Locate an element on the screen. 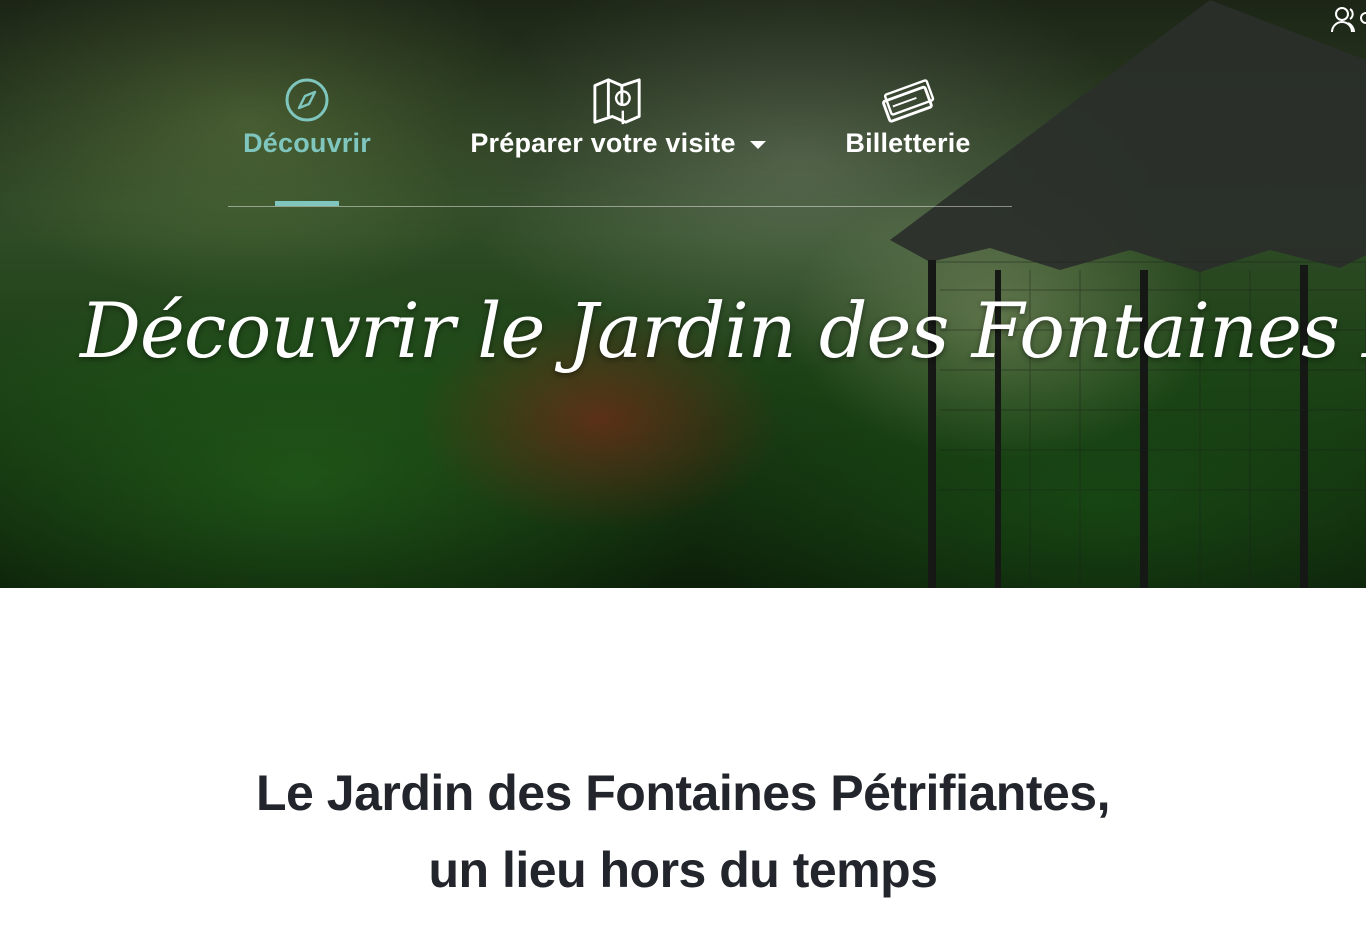 This screenshot has width=1366, height=951. ticket-icon is located at coordinates (908, 101).